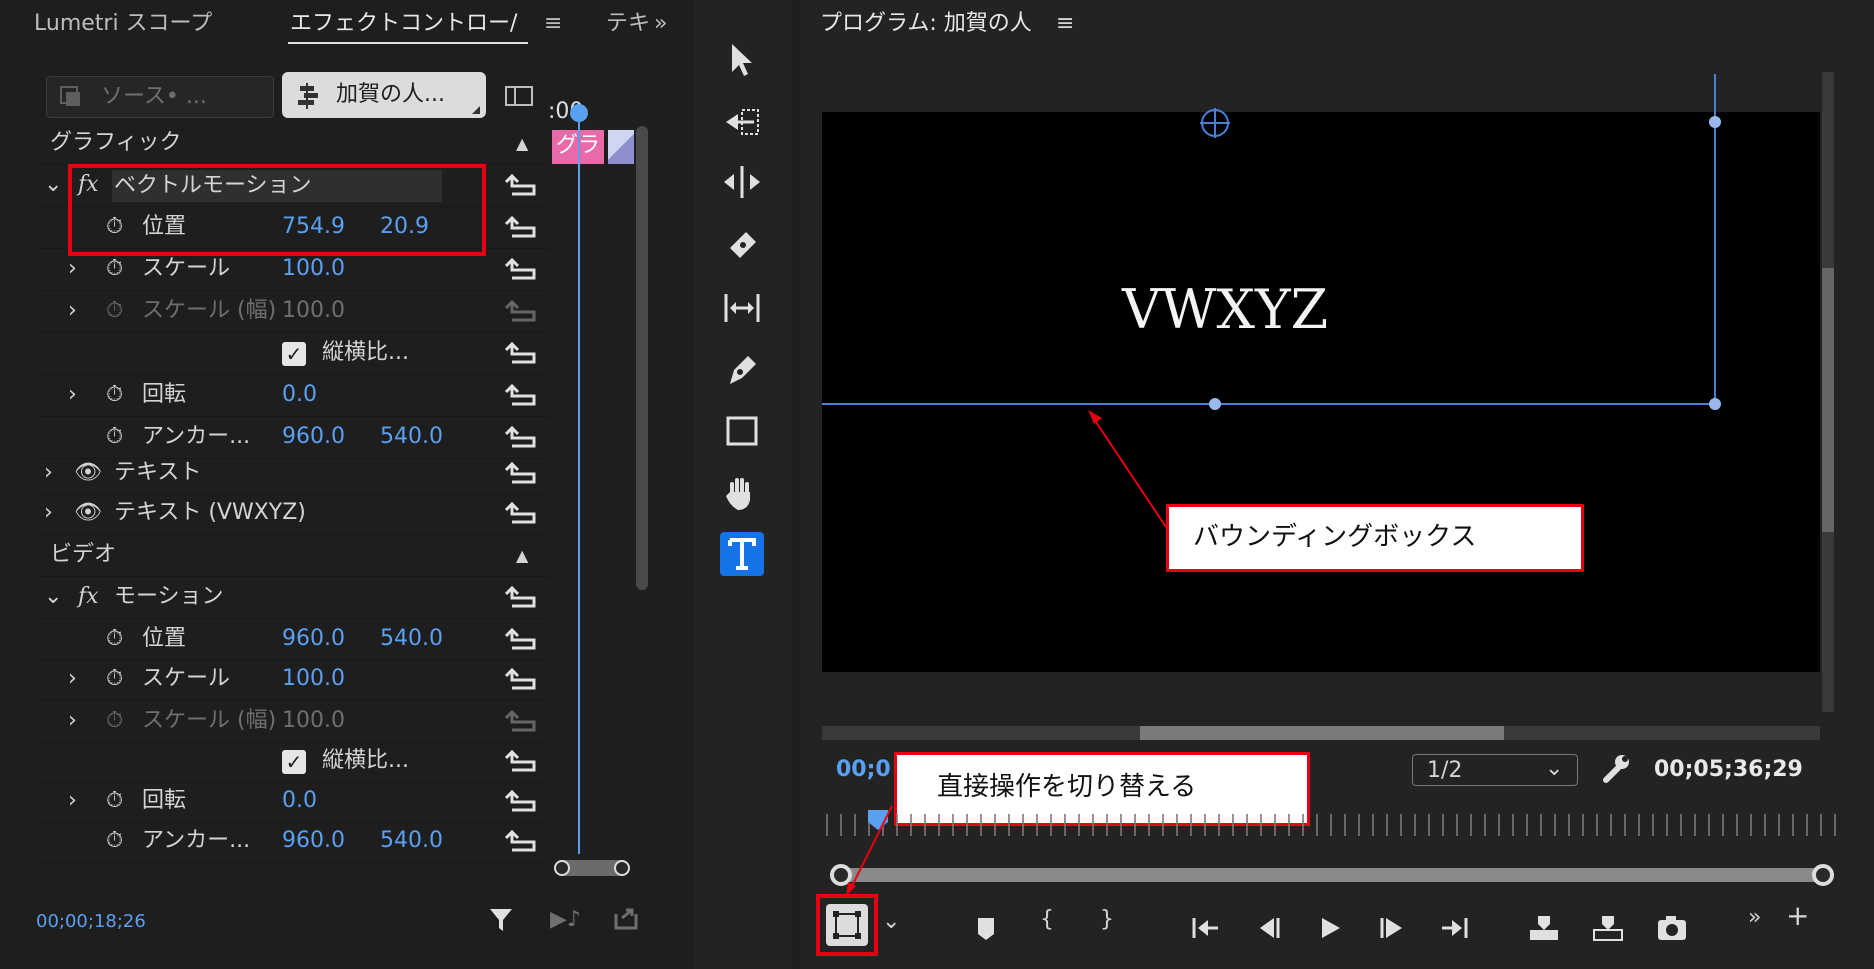 This screenshot has width=1874, height=969. What do you see at coordinates (553, 24) in the screenshot?
I see `tab-menu-icon: ≡` at bounding box center [553, 24].